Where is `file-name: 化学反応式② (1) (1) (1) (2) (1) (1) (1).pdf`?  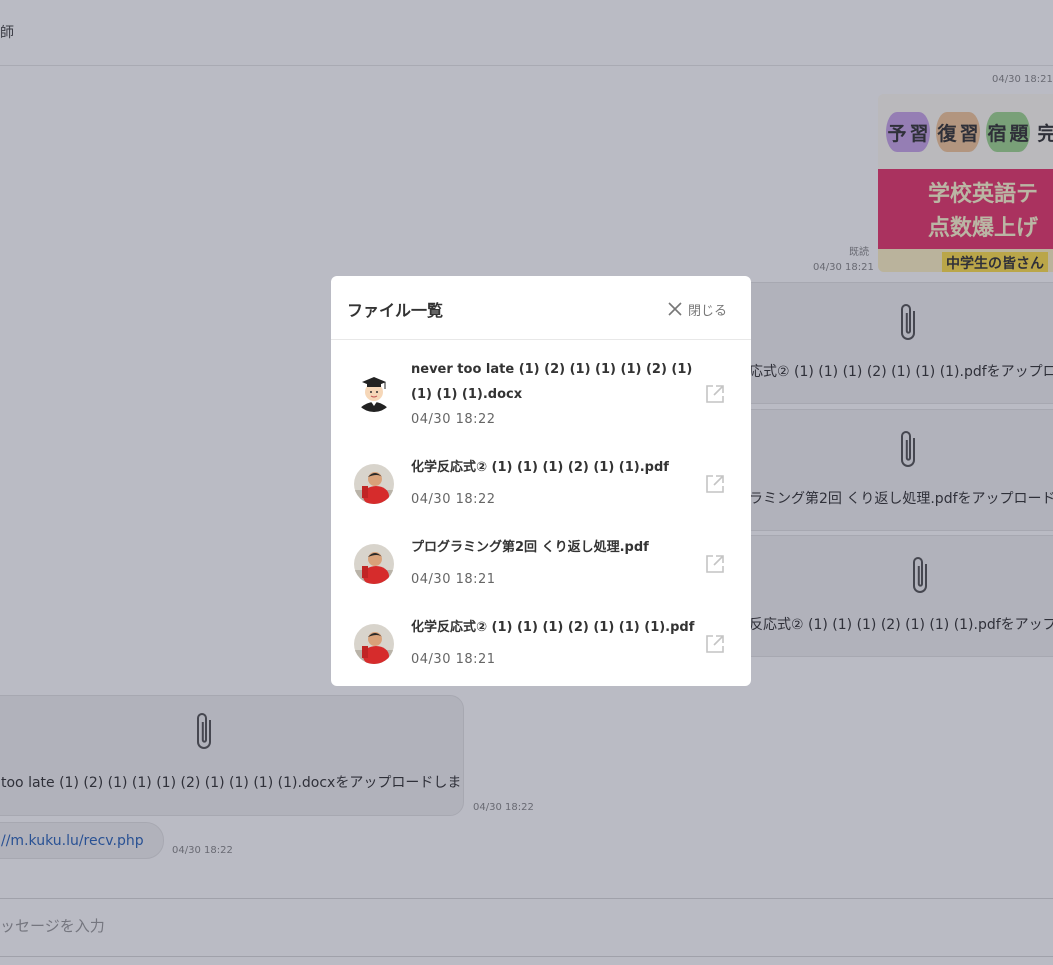
file-name: 化学反応式② (1) (1) (1) (2) (1) (1) (1).pdf is located at coordinates (553, 627).